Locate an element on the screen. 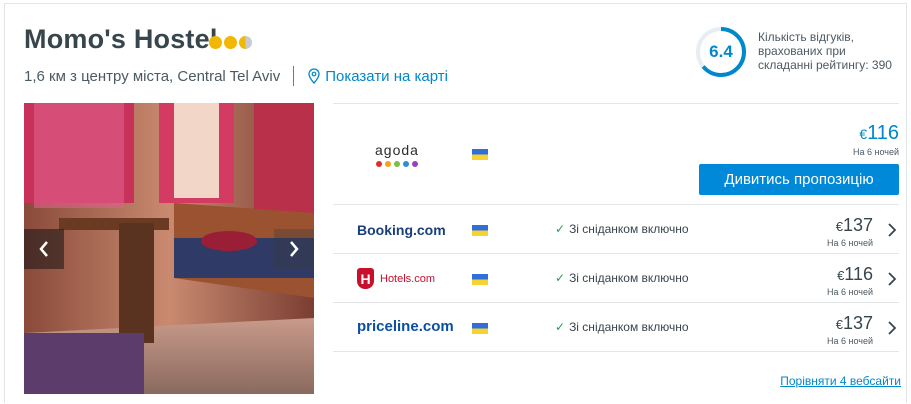 The width and height of the screenshot is (911, 404). view-deal-button: Дивитись пропозицію is located at coordinates (799, 179).